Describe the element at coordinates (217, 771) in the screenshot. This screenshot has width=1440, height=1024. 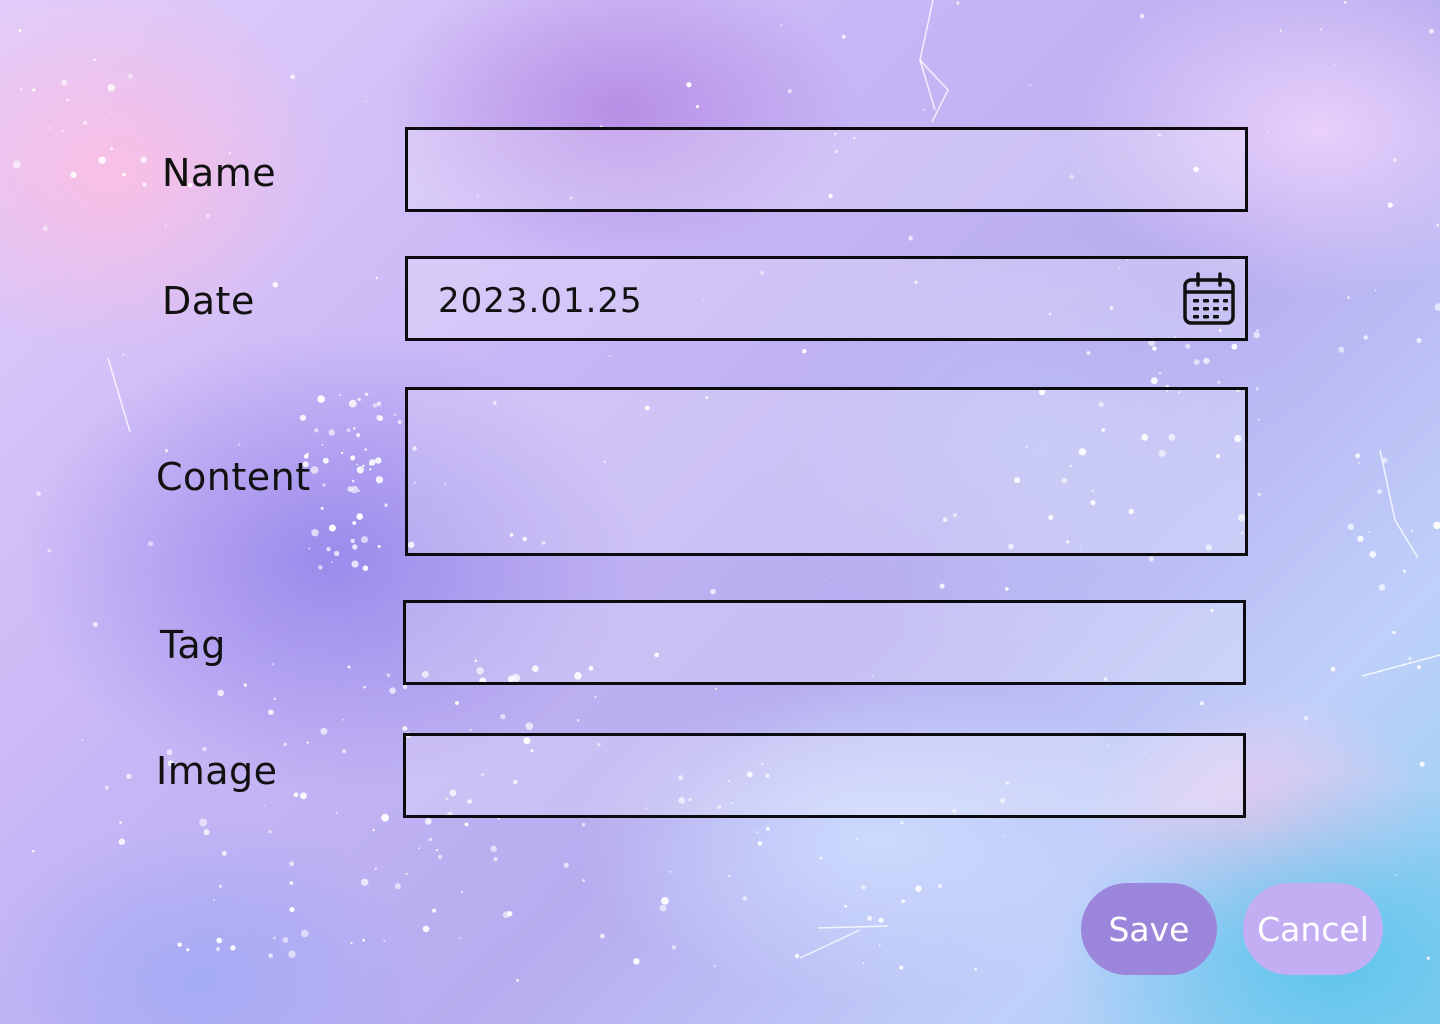
I see `image-label: Image` at that location.